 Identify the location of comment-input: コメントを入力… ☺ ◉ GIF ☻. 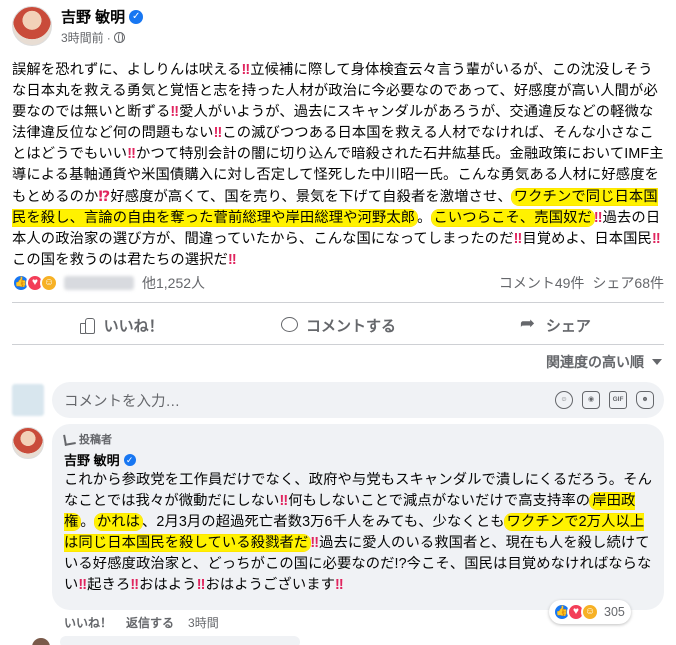
(358, 400).